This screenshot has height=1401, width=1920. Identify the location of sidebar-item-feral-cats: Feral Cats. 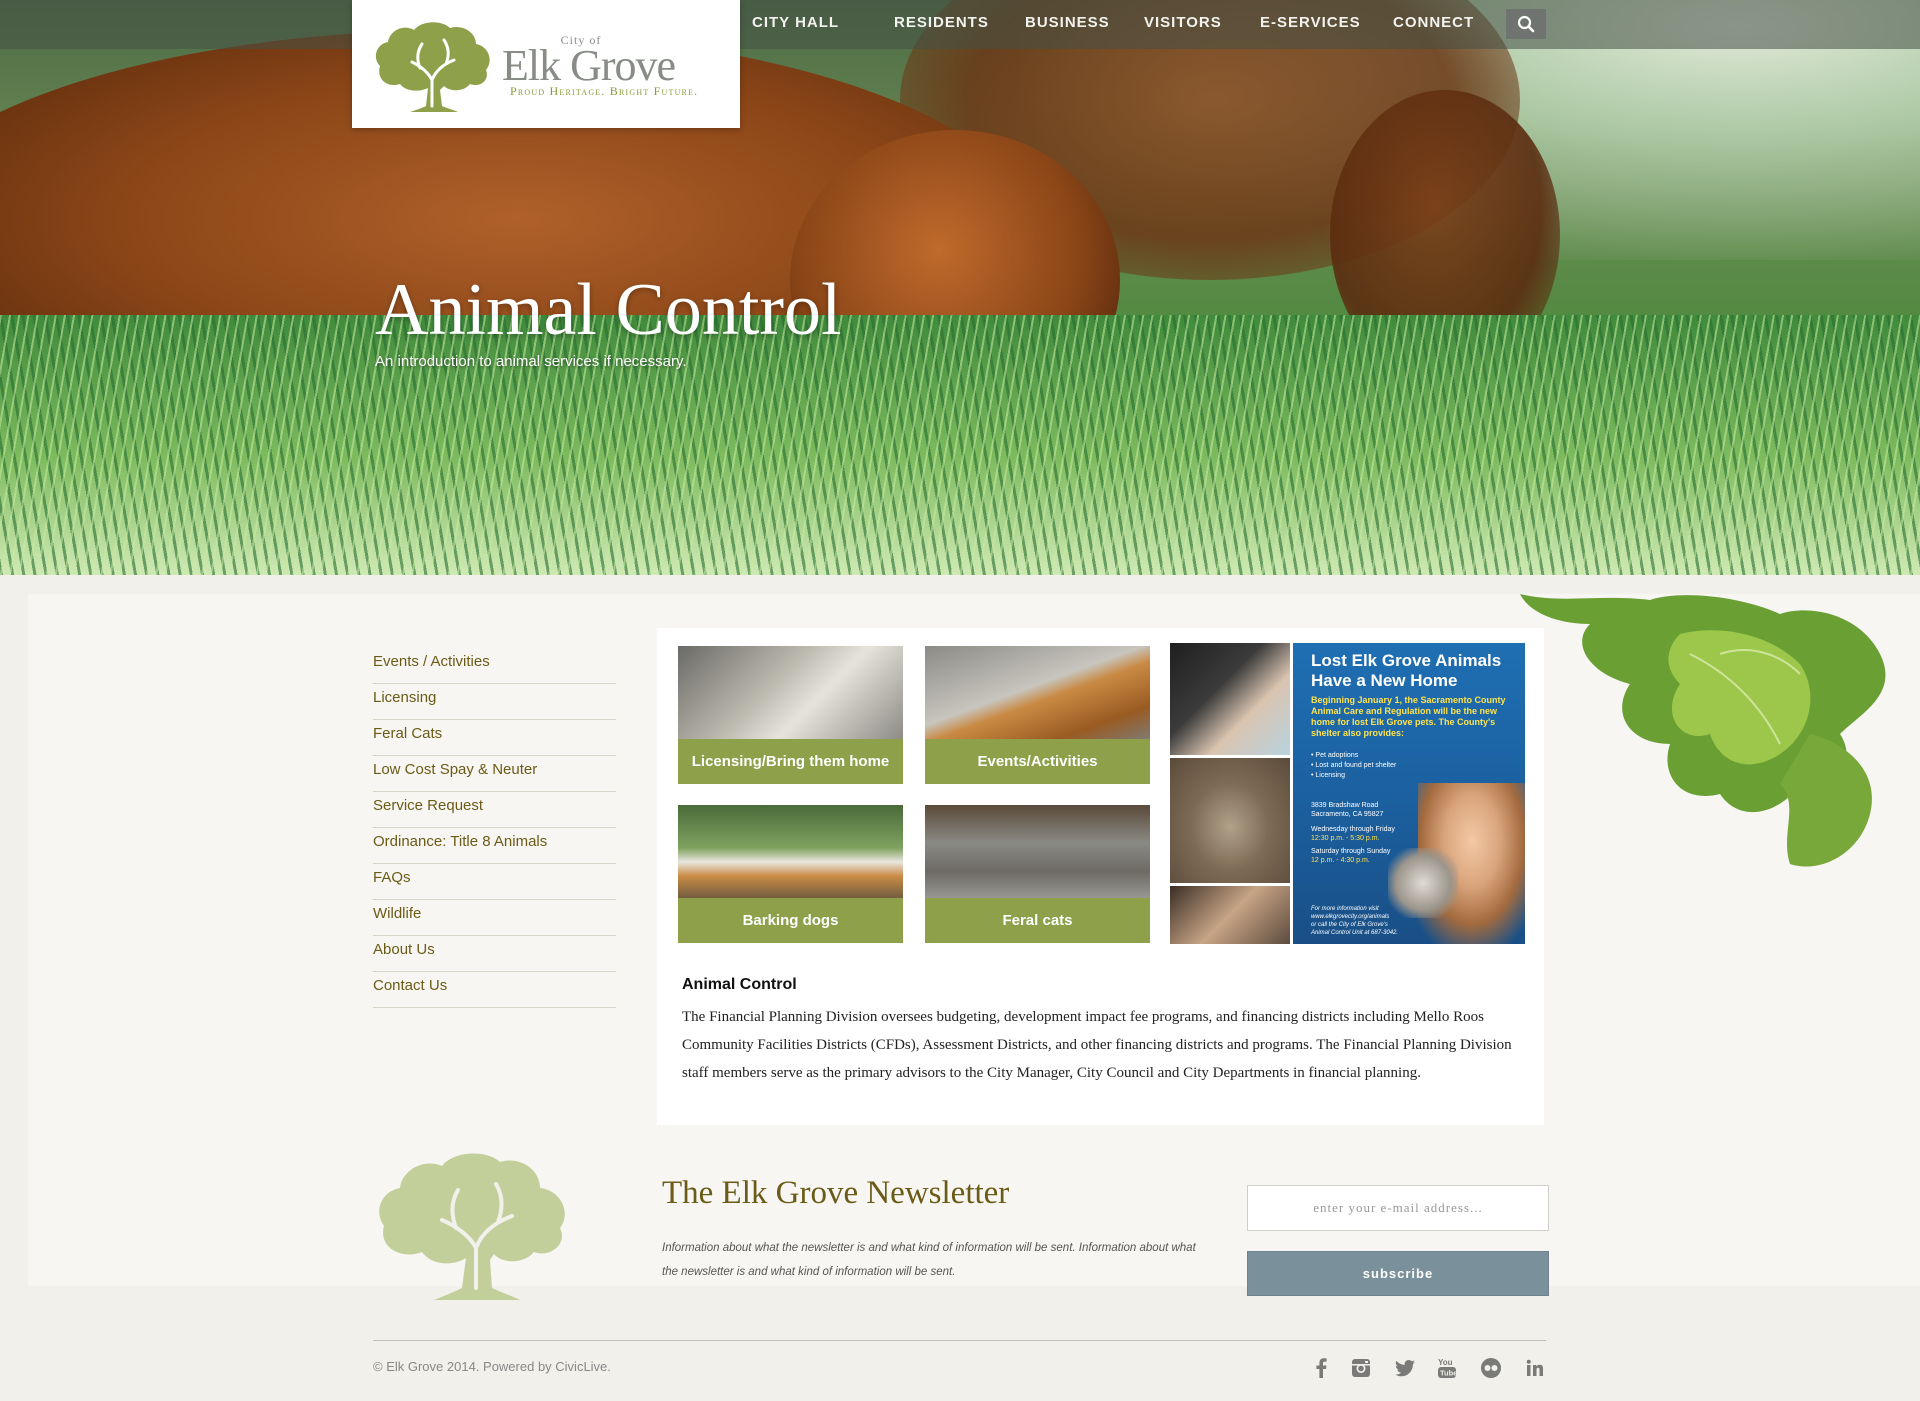
(494, 738).